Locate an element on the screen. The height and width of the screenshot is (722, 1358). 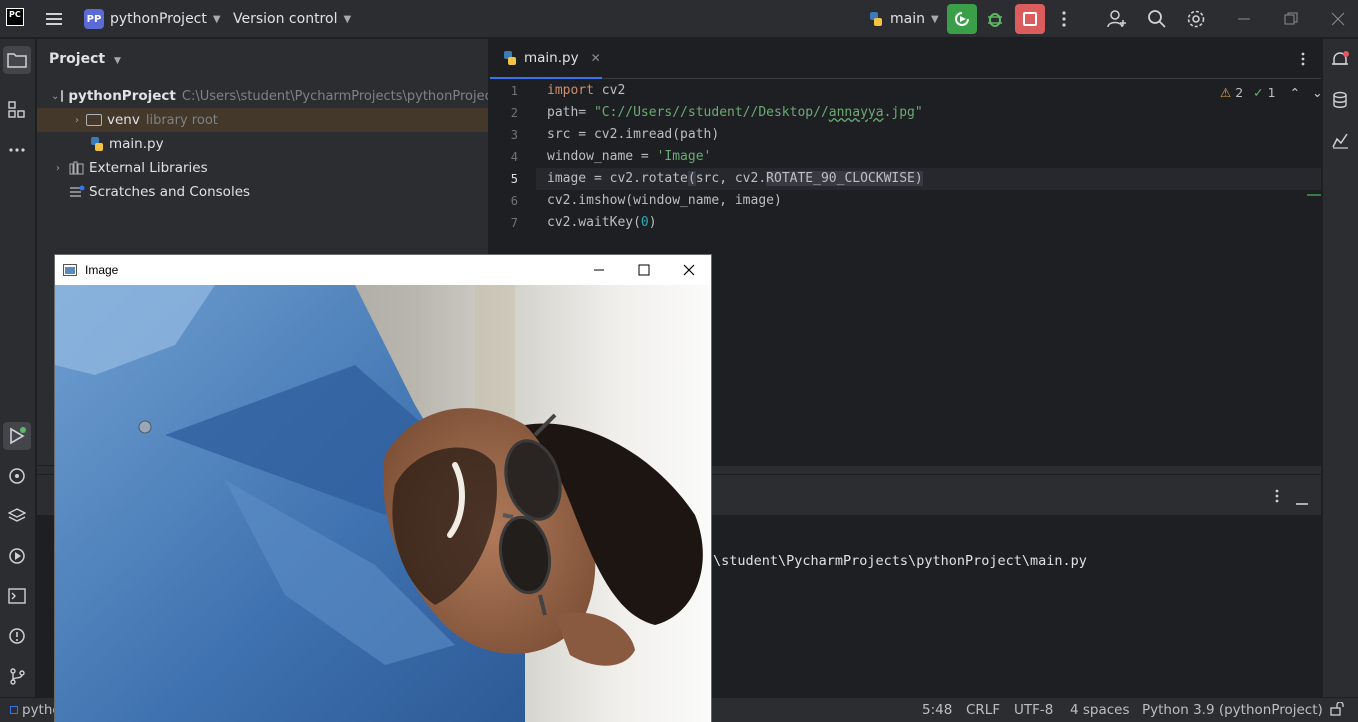
tree-item-external-libraries: › External Libraries is located at coordinates (262, 168).